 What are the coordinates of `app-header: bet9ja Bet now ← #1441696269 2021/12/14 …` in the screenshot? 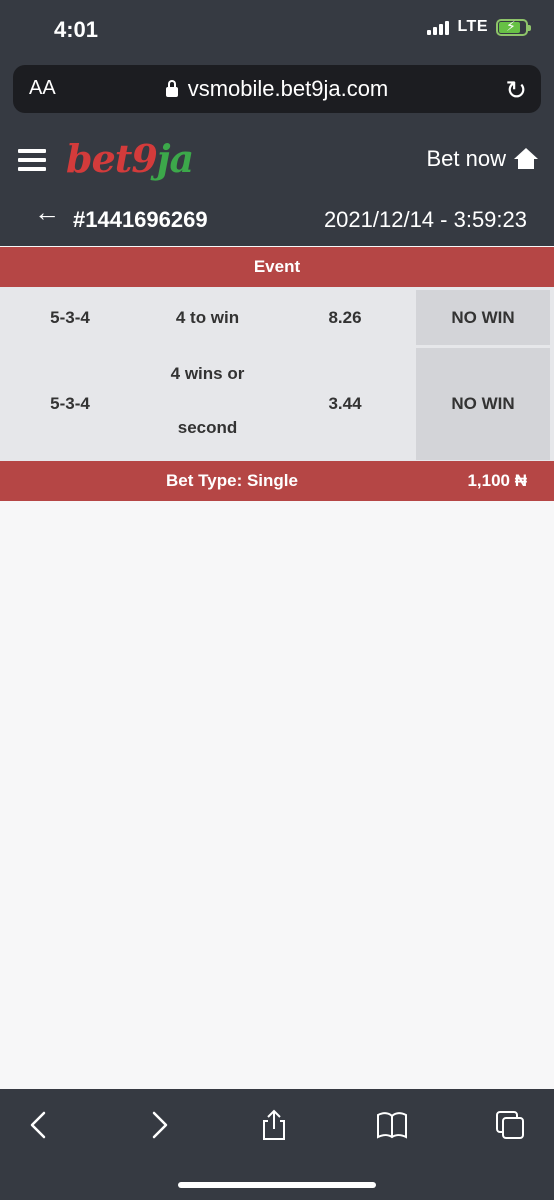 It's located at (277, 186).